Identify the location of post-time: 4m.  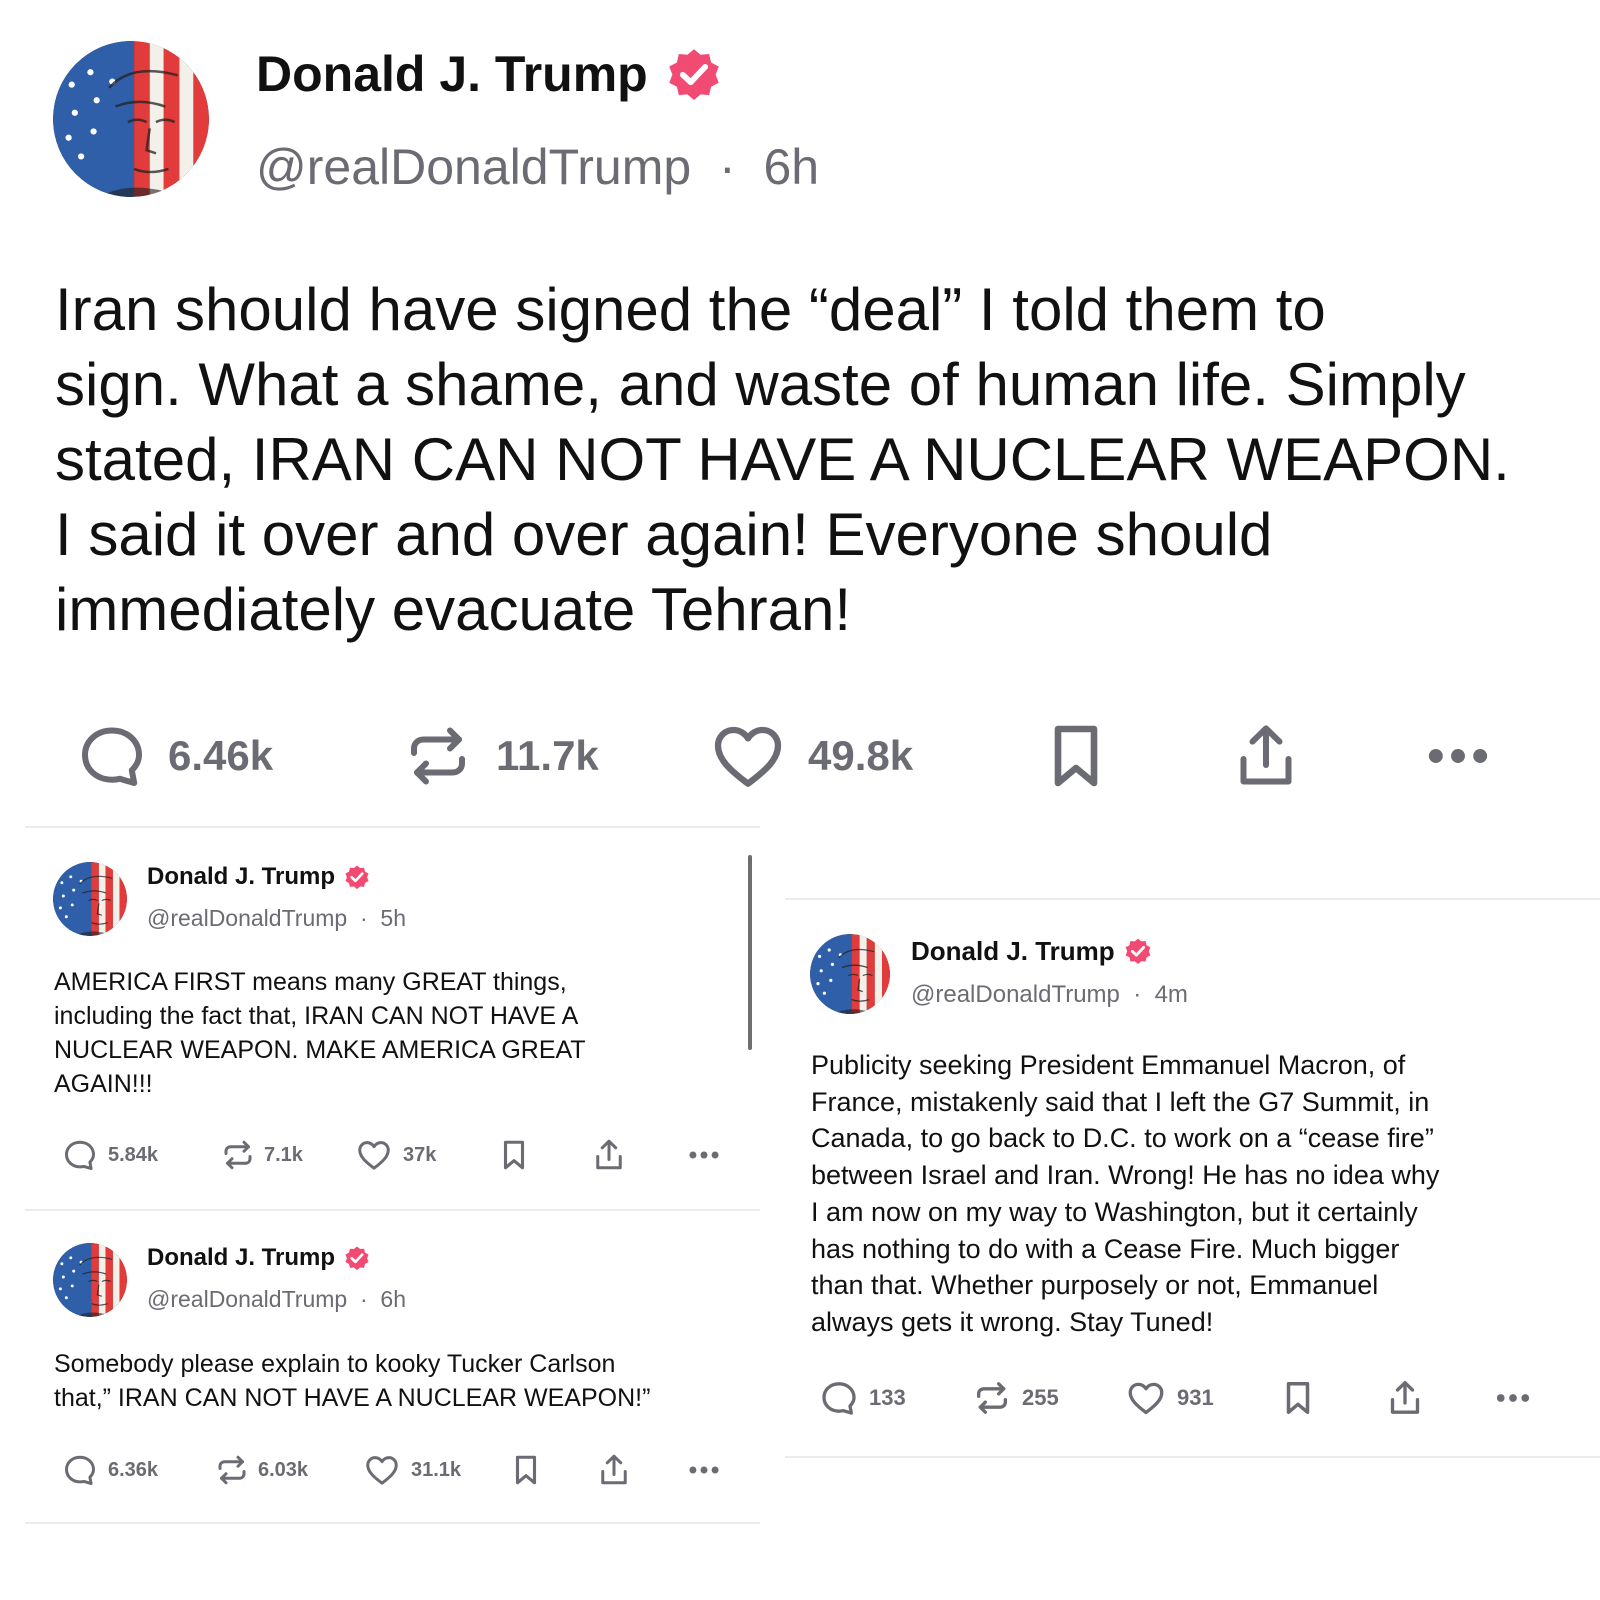
(1171, 994).